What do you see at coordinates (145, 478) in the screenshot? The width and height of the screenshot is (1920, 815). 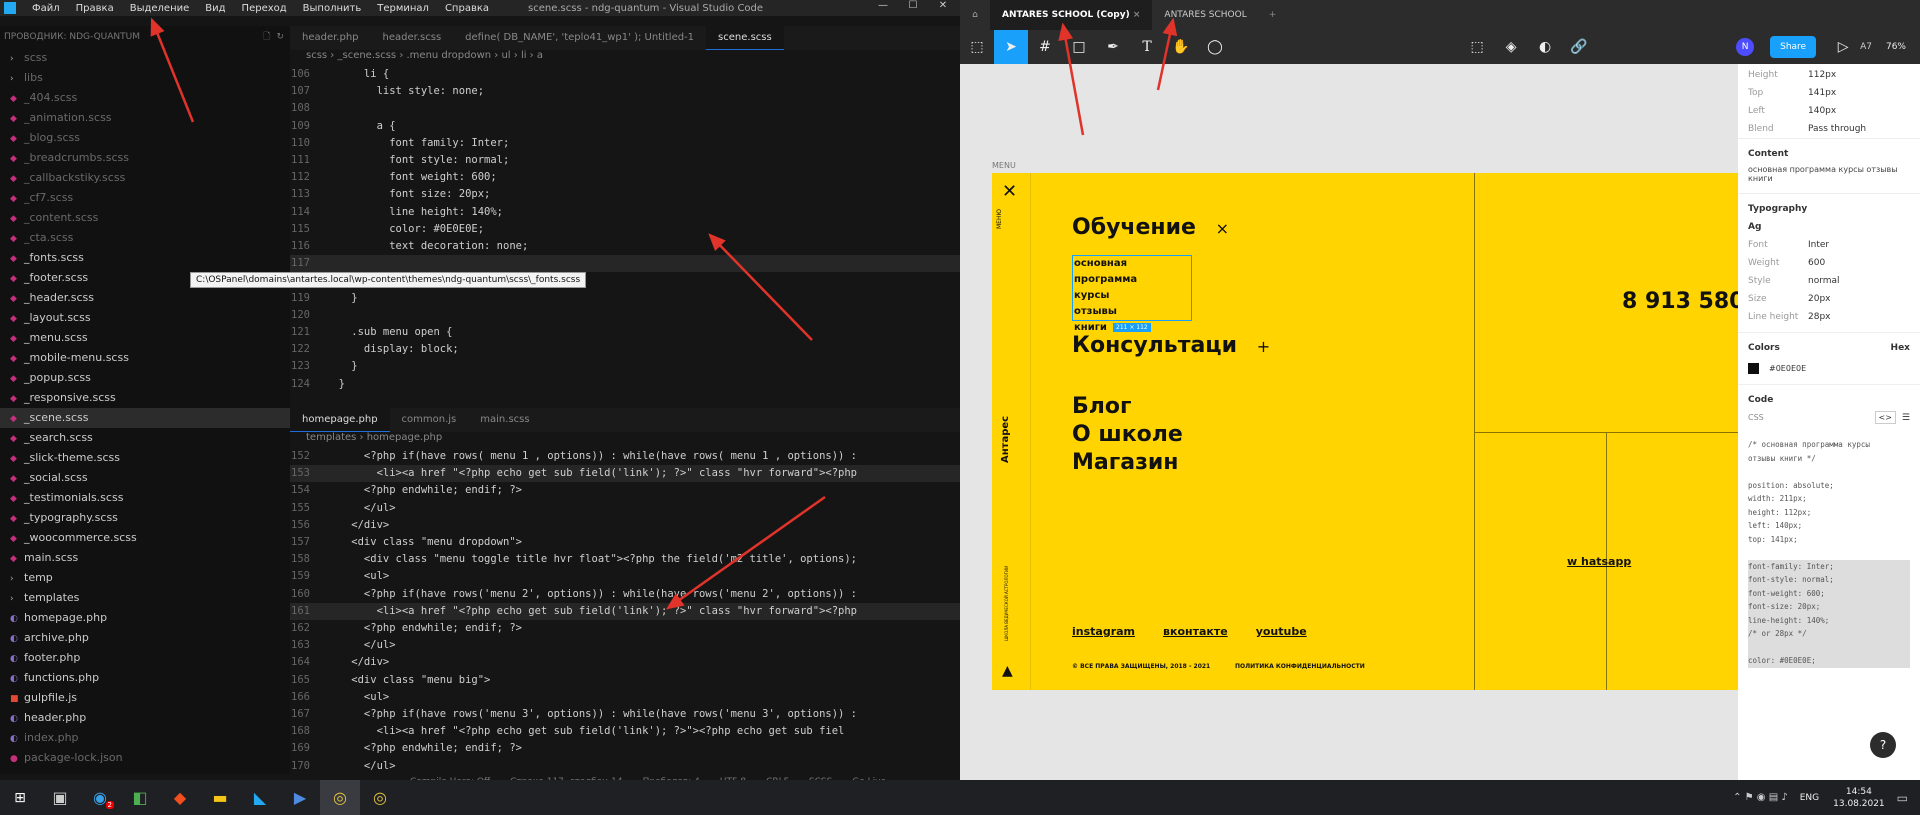 I see `file-tree-item: ◆ _social.scss` at bounding box center [145, 478].